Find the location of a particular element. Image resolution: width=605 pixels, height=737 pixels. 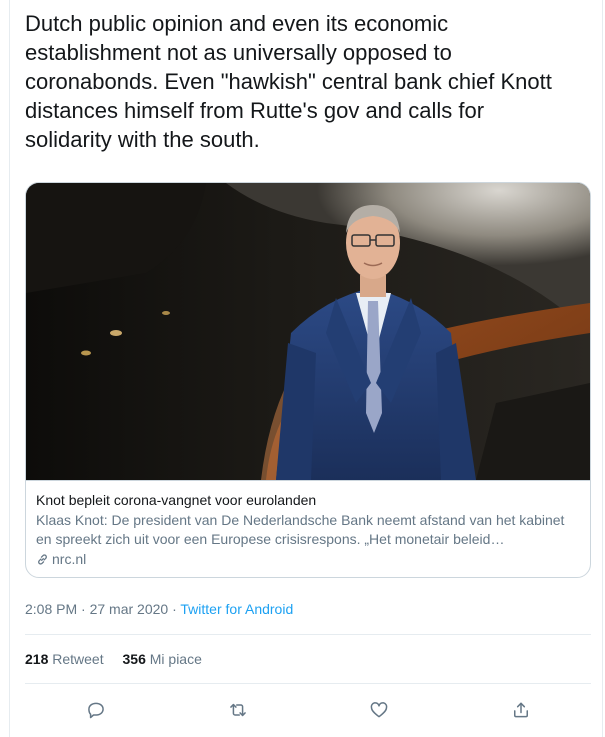

heart-icon is located at coordinates (379, 710).